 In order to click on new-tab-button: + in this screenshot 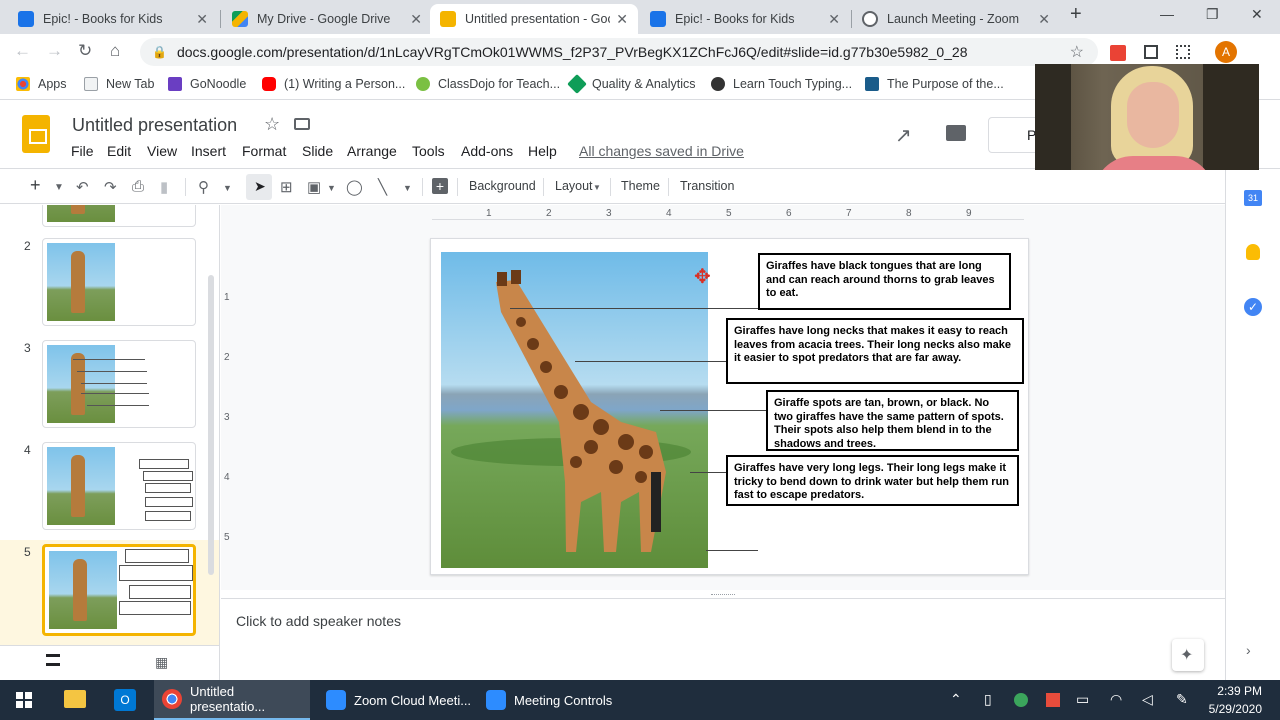, I will do `click(1076, 14)`.